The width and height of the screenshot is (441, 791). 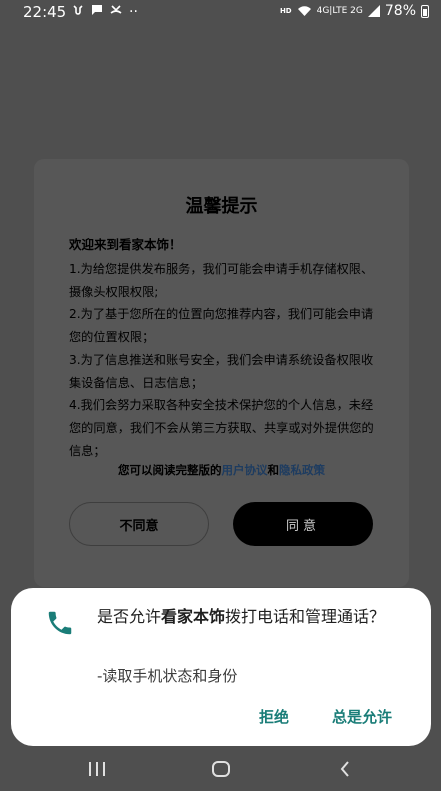 I want to click on wifi-icon, so click(x=304, y=11).